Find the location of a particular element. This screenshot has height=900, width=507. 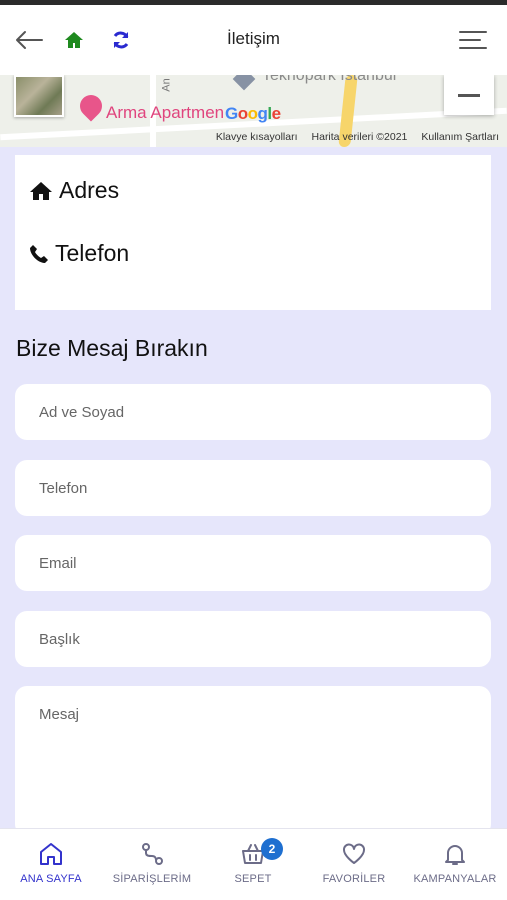

page-title: İletişim is located at coordinates (253, 38).